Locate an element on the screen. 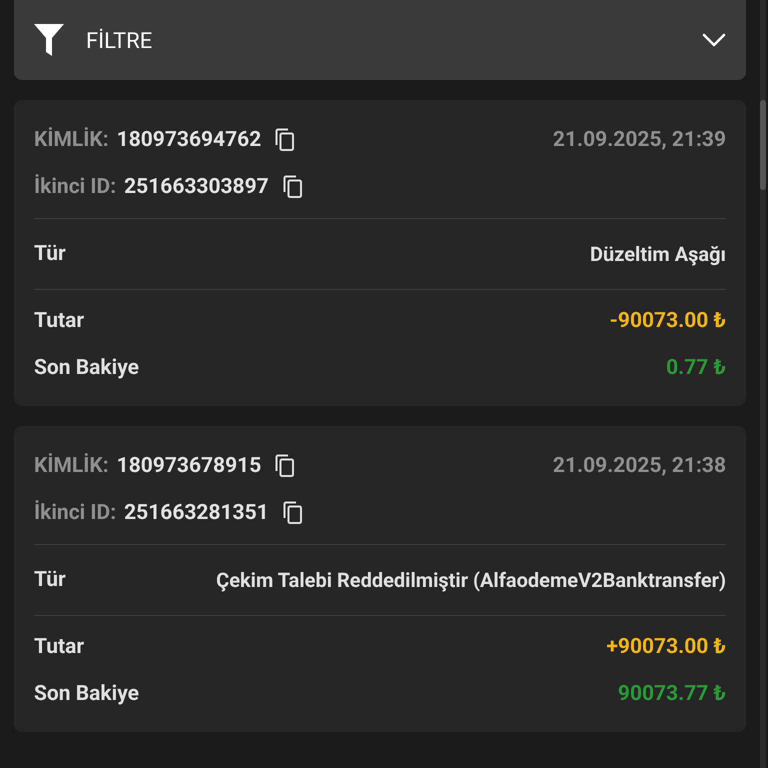 The image size is (768, 768). balance-value: 0.77 ₺ is located at coordinates (696, 368).